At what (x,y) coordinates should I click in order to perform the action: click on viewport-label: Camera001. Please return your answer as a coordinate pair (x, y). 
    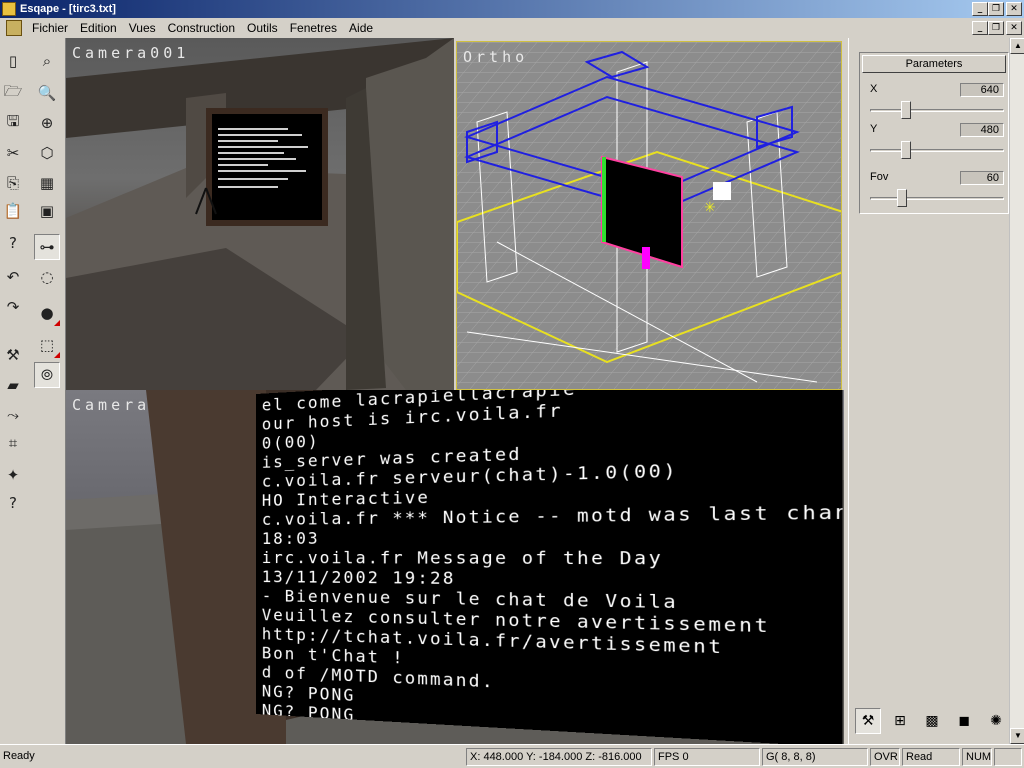
    Looking at the image, I should click on (131, 53).